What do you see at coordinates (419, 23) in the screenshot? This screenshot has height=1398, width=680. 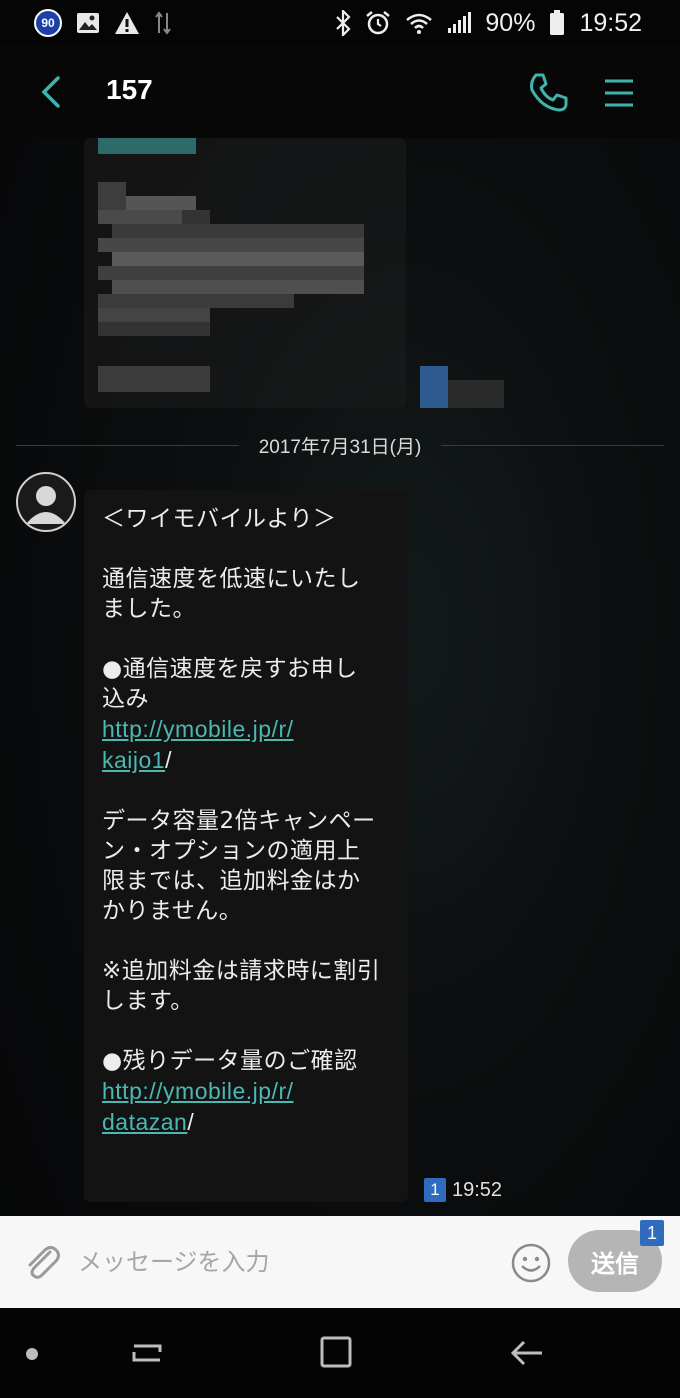 I see `wifi-icon` at bounding box center [419, 23].